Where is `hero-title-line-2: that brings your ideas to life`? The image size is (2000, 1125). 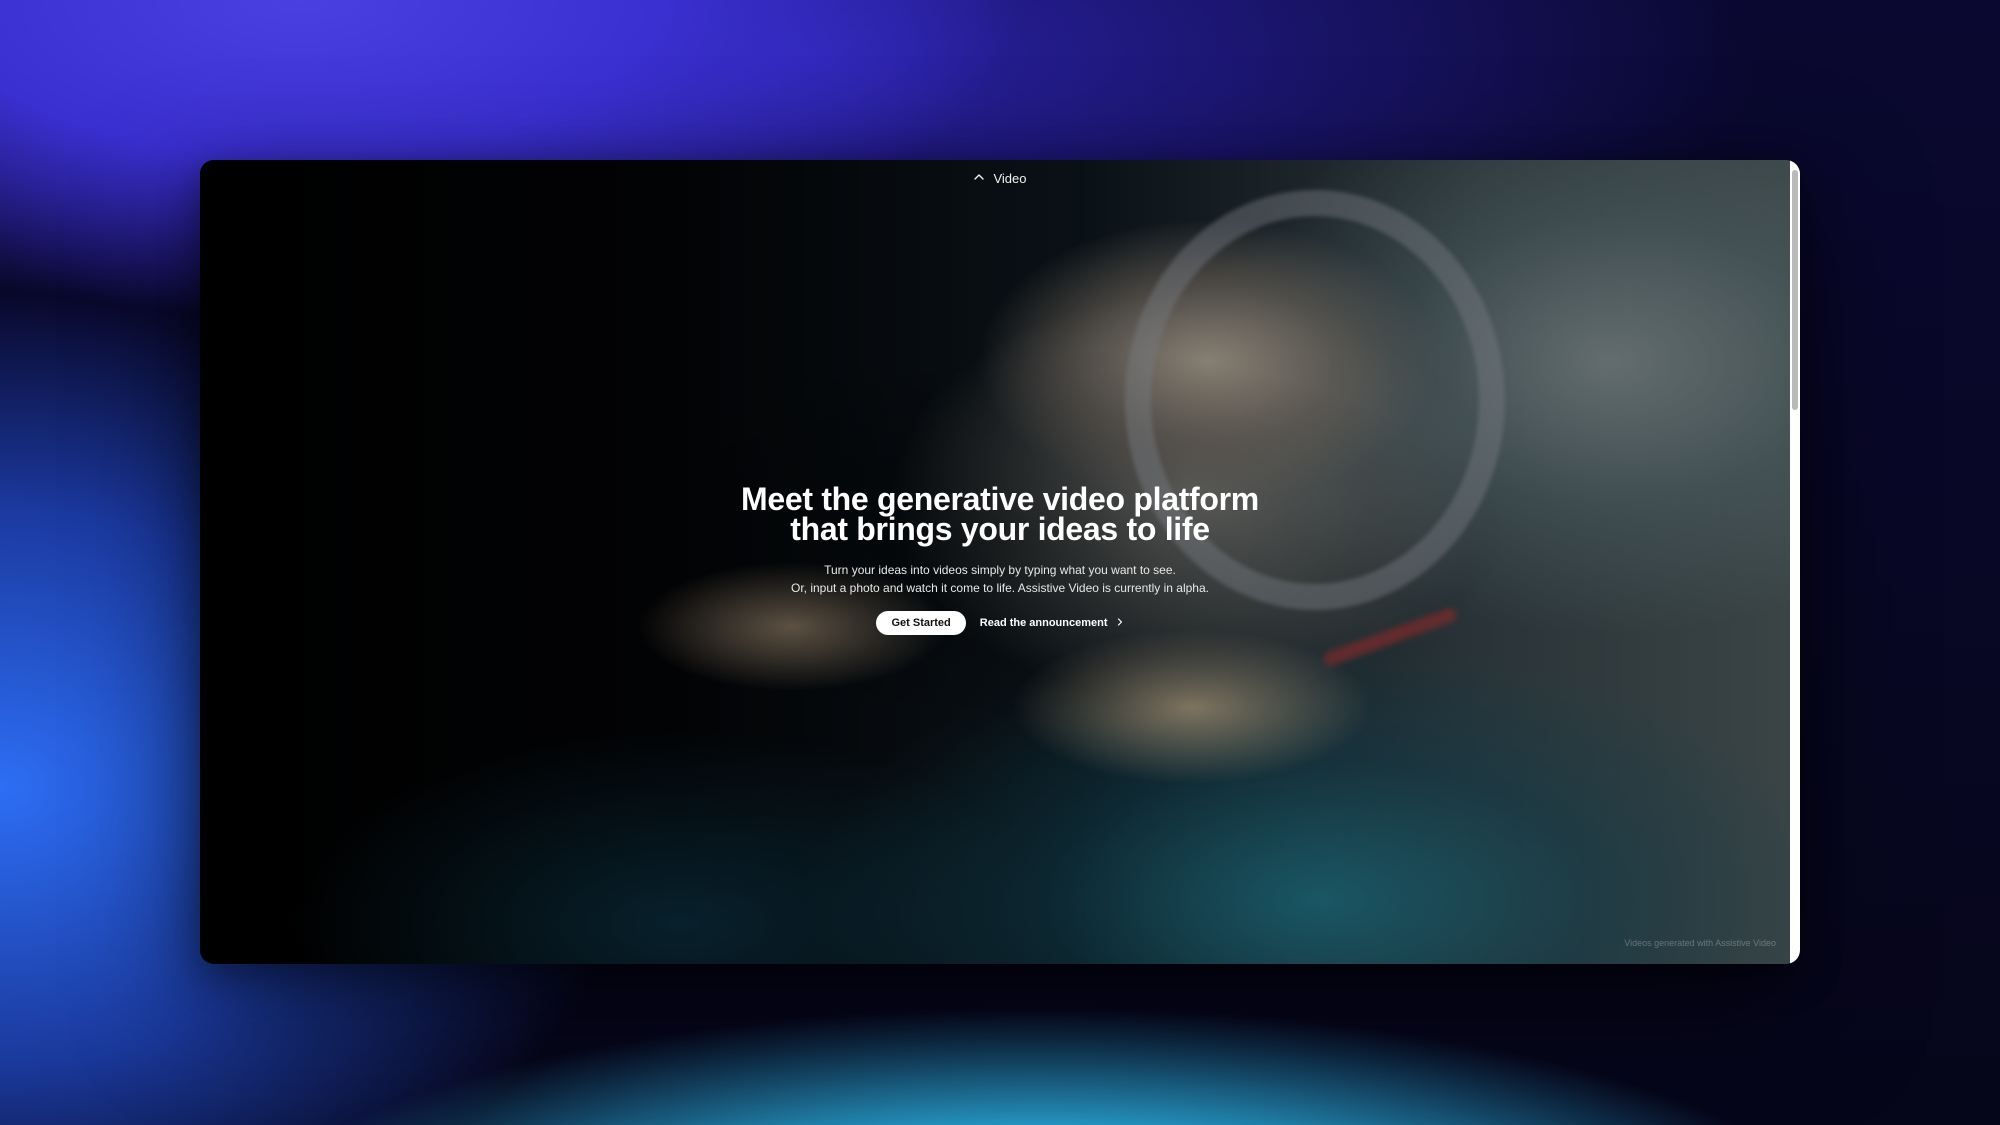 hero-title-line-2: that brings your ideas to life is located at coordinates (1000, 529).